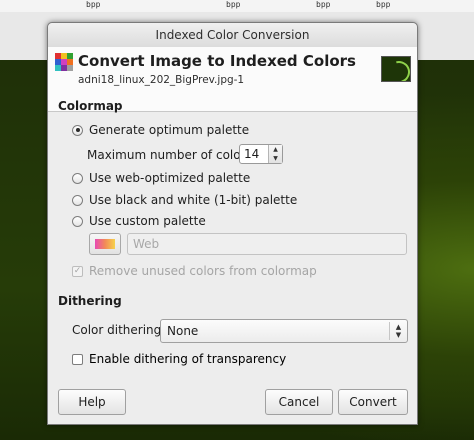 This screenshot has height=440, width=474. I want to click on updown-chevron-icon: ▲ ▼, so click(398, 331).